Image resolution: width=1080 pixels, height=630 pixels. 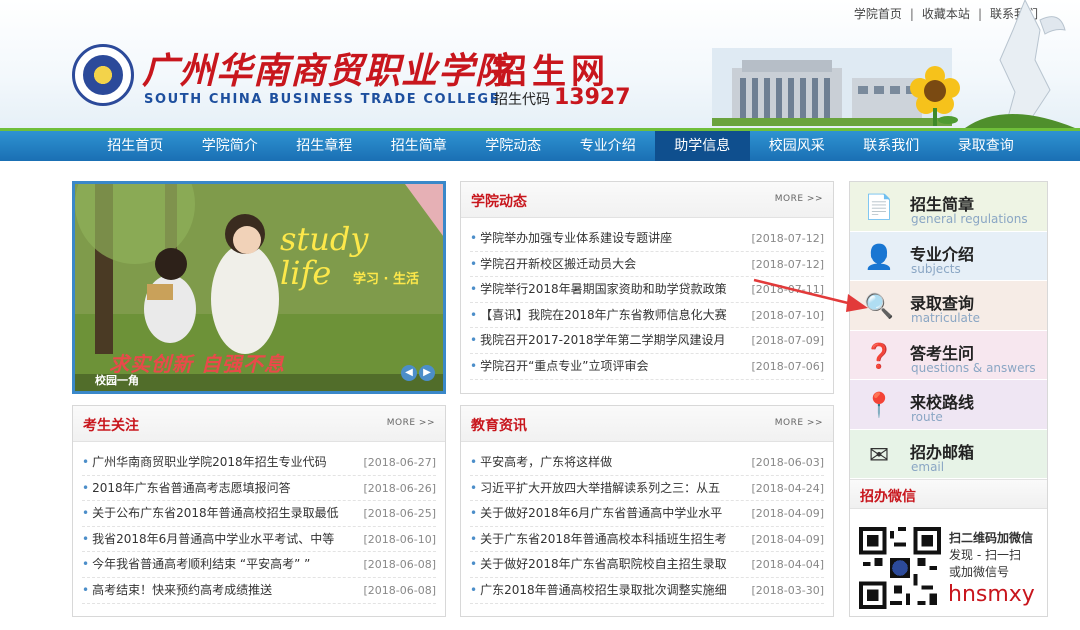 What do you see at coordinates (399, 488) in the screenshot?
I see `news-date: [2018-06-26]` at bounding box center [399, 488].